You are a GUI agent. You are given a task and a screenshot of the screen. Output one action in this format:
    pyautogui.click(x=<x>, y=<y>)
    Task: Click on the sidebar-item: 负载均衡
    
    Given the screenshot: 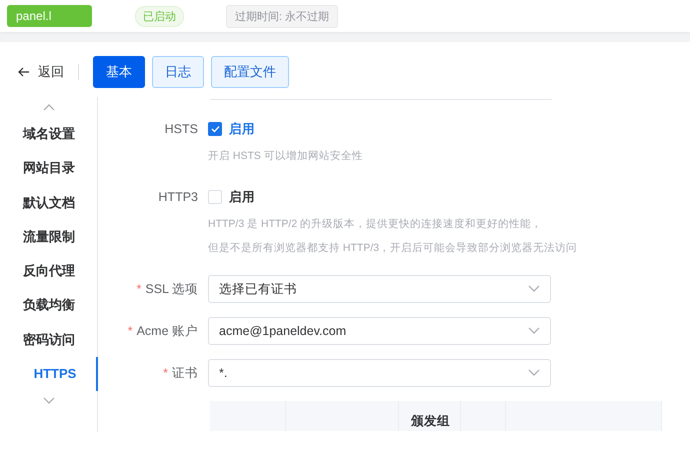 What is the action you would take?
    pyautogui.click(x=49, y=305)
    